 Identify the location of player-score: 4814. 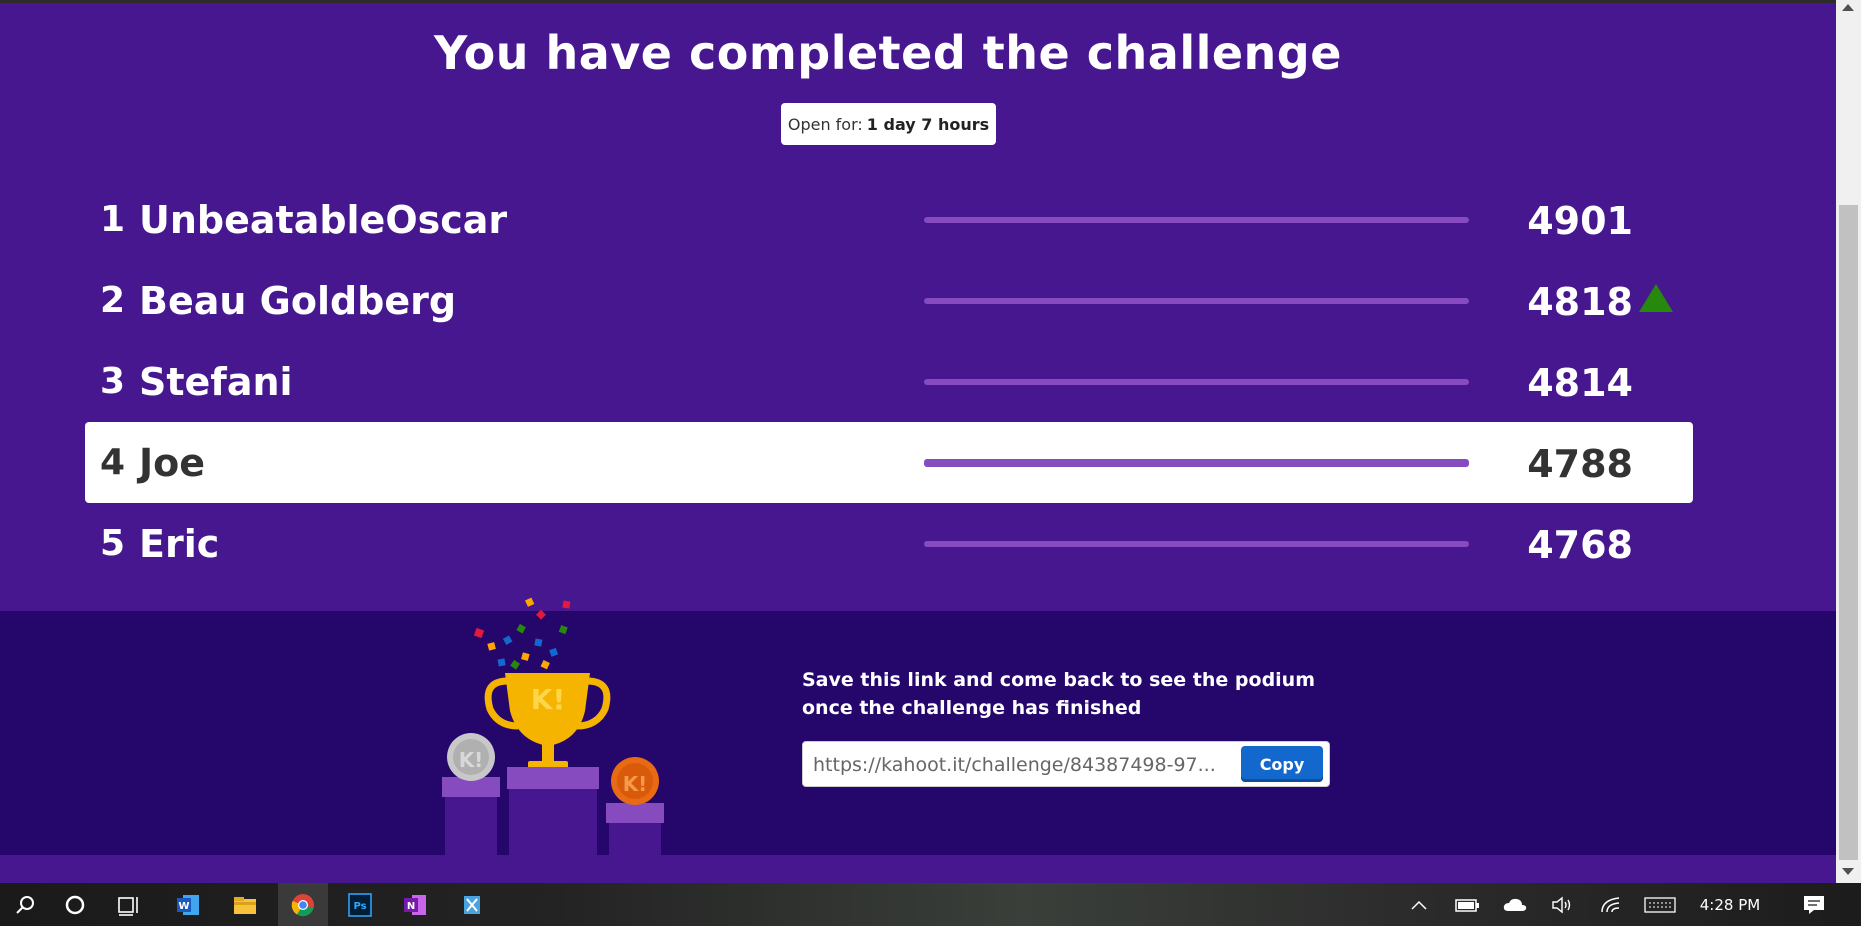
(1580, 383).